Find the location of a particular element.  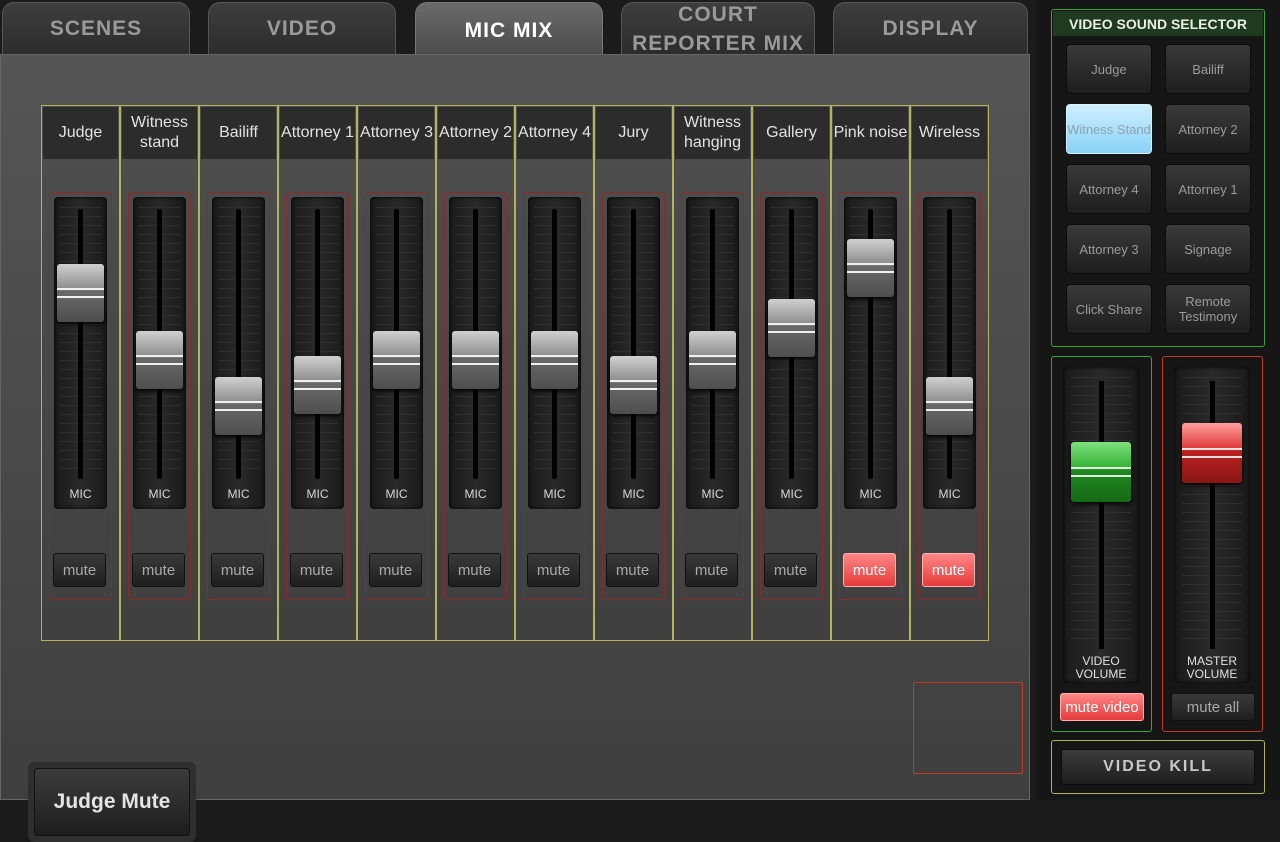

master-volume-track is located at coordinates (1212, 515).